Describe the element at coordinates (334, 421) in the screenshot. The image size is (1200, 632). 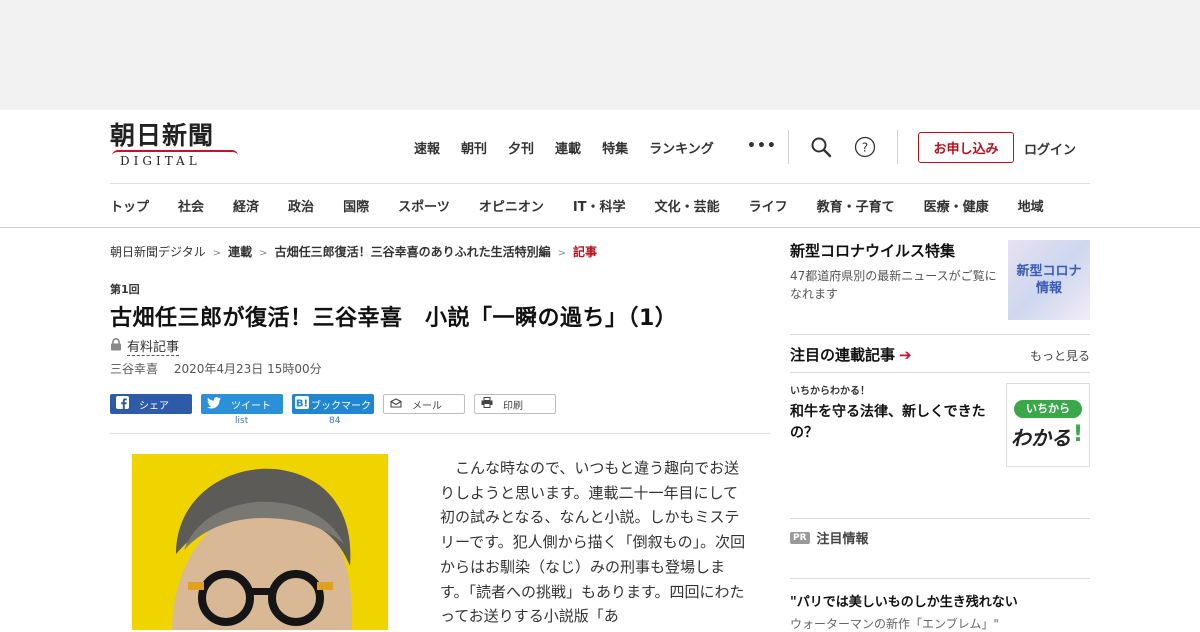
I see `hatena-bookmark-count: 84` at that location.